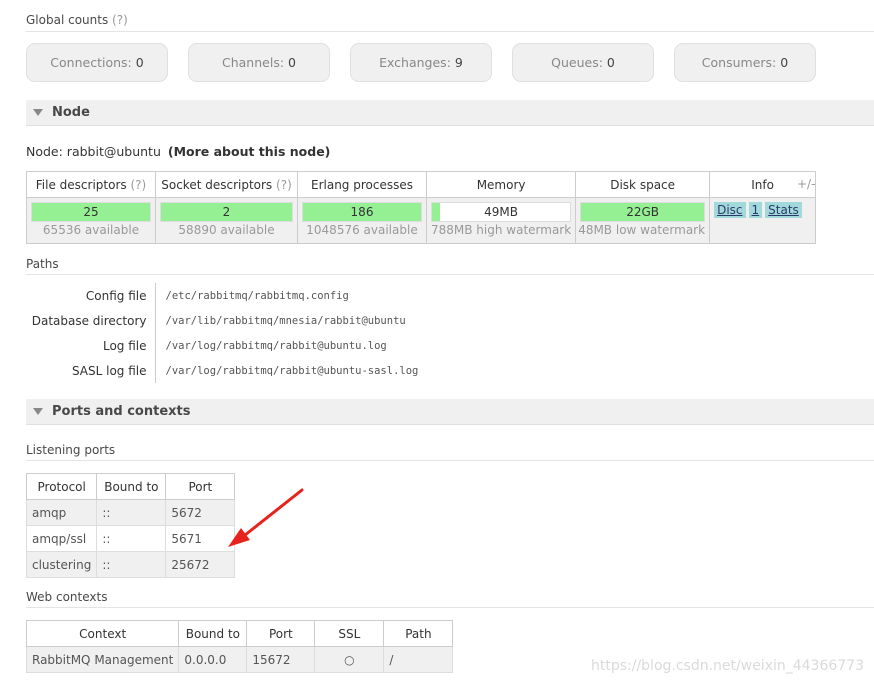 This screenshot has width=874, height=686. I want to click on annotation-arrow-icon, so click(266, 517).